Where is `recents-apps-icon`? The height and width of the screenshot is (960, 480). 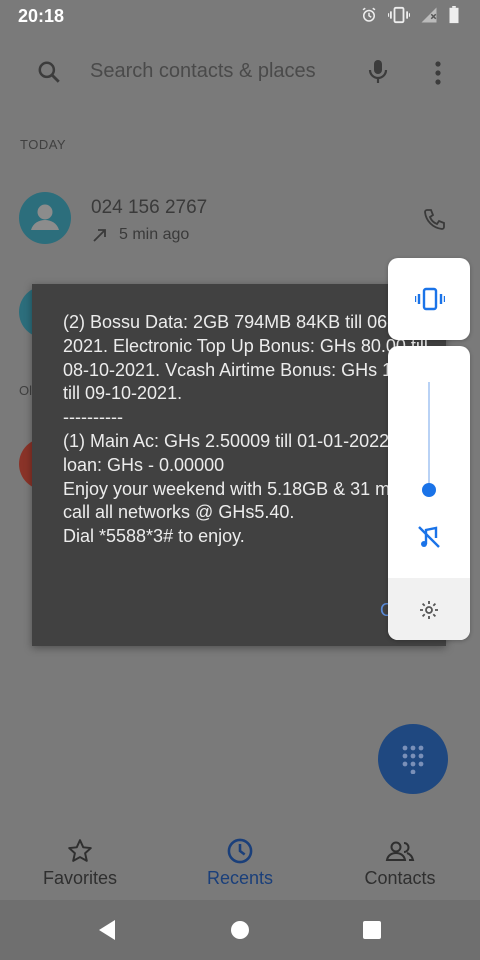 recents-apps-icon is located at coordinates (372, 930).